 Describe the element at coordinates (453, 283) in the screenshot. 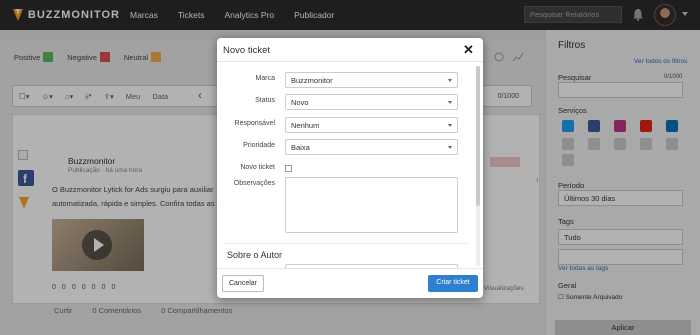

I see `create-ticket-button: Criar ticket` at that location.